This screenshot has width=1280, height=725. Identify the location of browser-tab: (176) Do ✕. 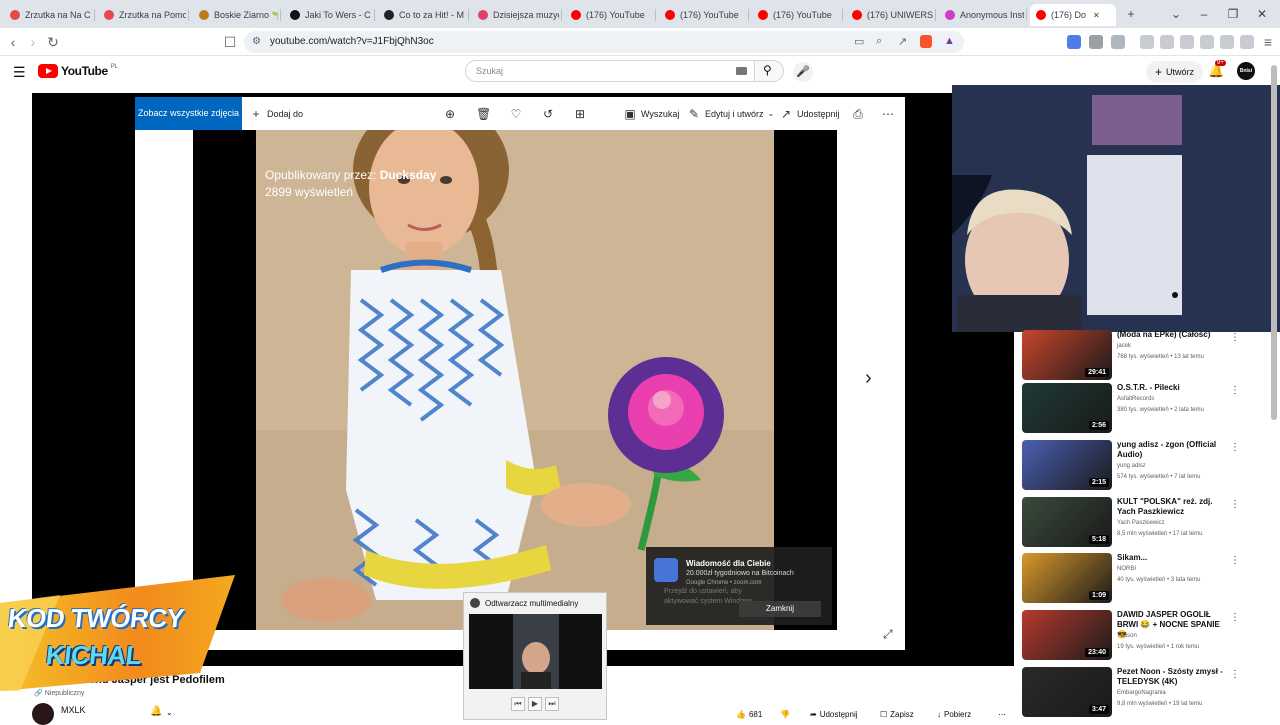
(1073, 15).